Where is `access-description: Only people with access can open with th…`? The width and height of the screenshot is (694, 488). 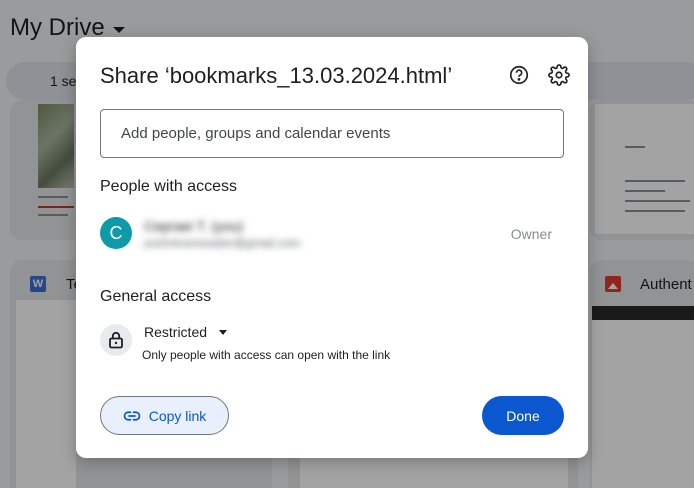
access-description: Only people with access can open with th… is located at coordinates (266, 355).